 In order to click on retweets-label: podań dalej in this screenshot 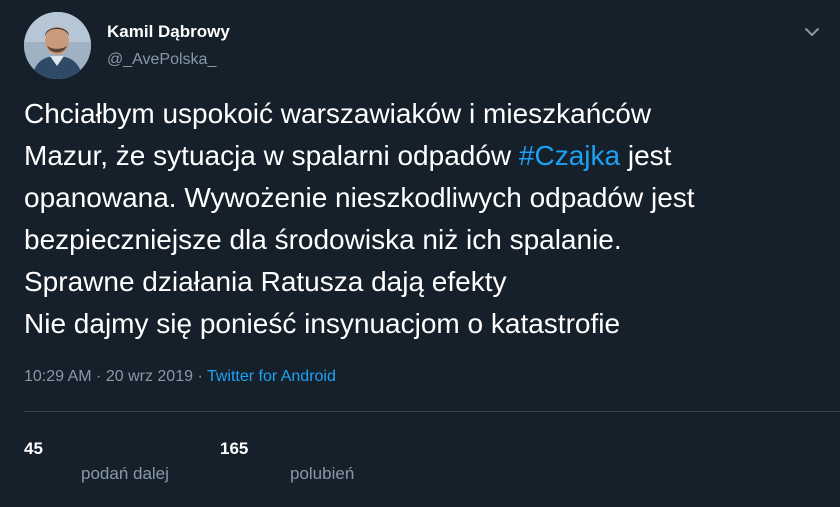, I will do `click(125, 473)`.